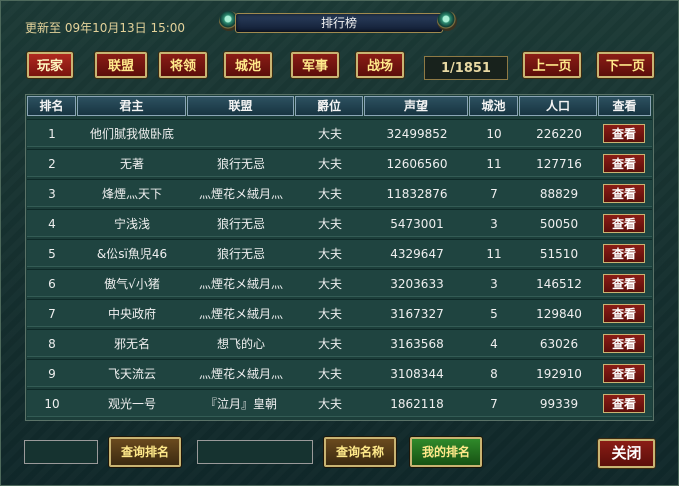 This screenshot has height=486, width=679. I want to click on table-row: 8 邪无名 想飞的心 大夫 3163568 4 63026 查看, so click(339, 343).